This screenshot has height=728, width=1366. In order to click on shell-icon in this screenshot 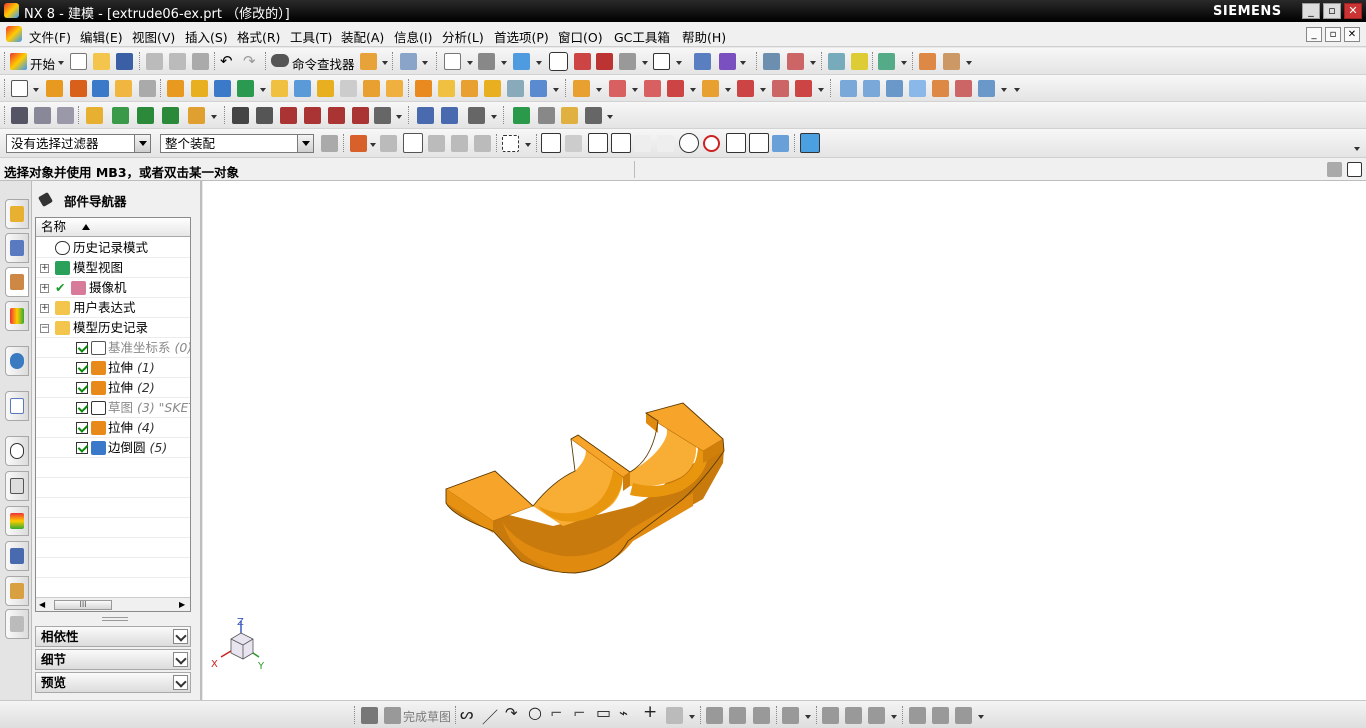, I will do `click(469, 88)`.